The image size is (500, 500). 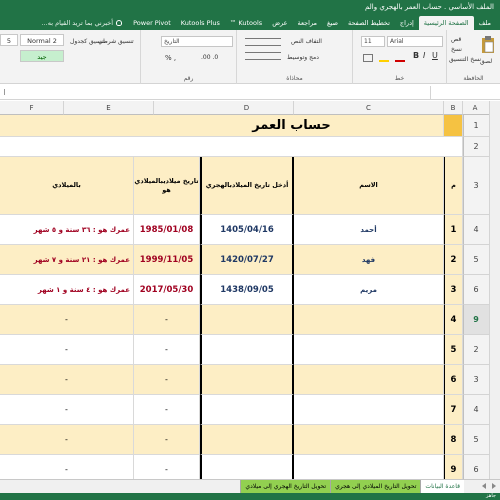 What do you see at coordinates (494, 486) in the screenshot?
I see `next-sheet-icon` at bounding box center [494, 486].